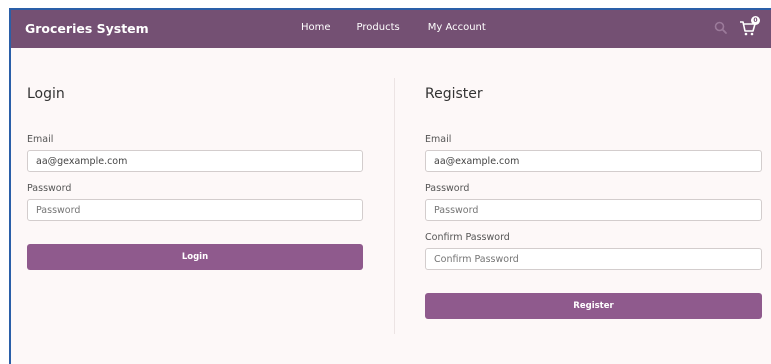 The width and height of the screenshot is (771, 364). I want to click on cart-count-badge: 0, so click(755, 20).